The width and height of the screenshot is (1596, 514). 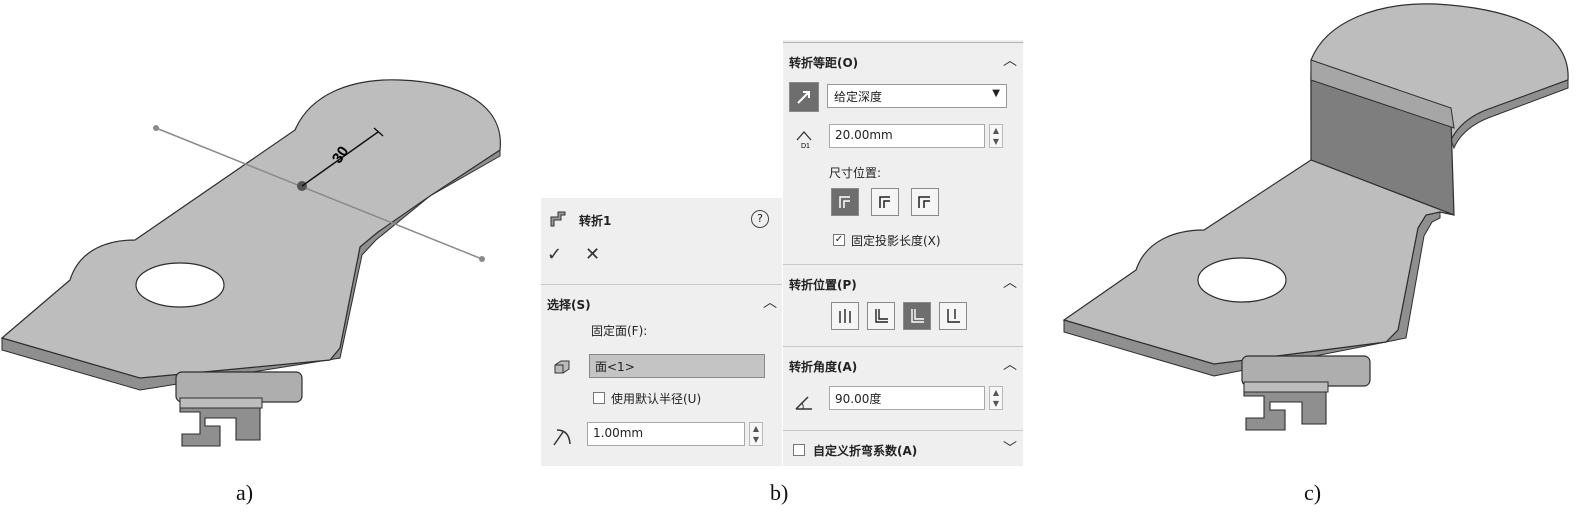 What do you see at coordinates (619, 331) in the screenshot?
I see `fixed-face-label: 固定面(F):` at bounding box center [619, 331].